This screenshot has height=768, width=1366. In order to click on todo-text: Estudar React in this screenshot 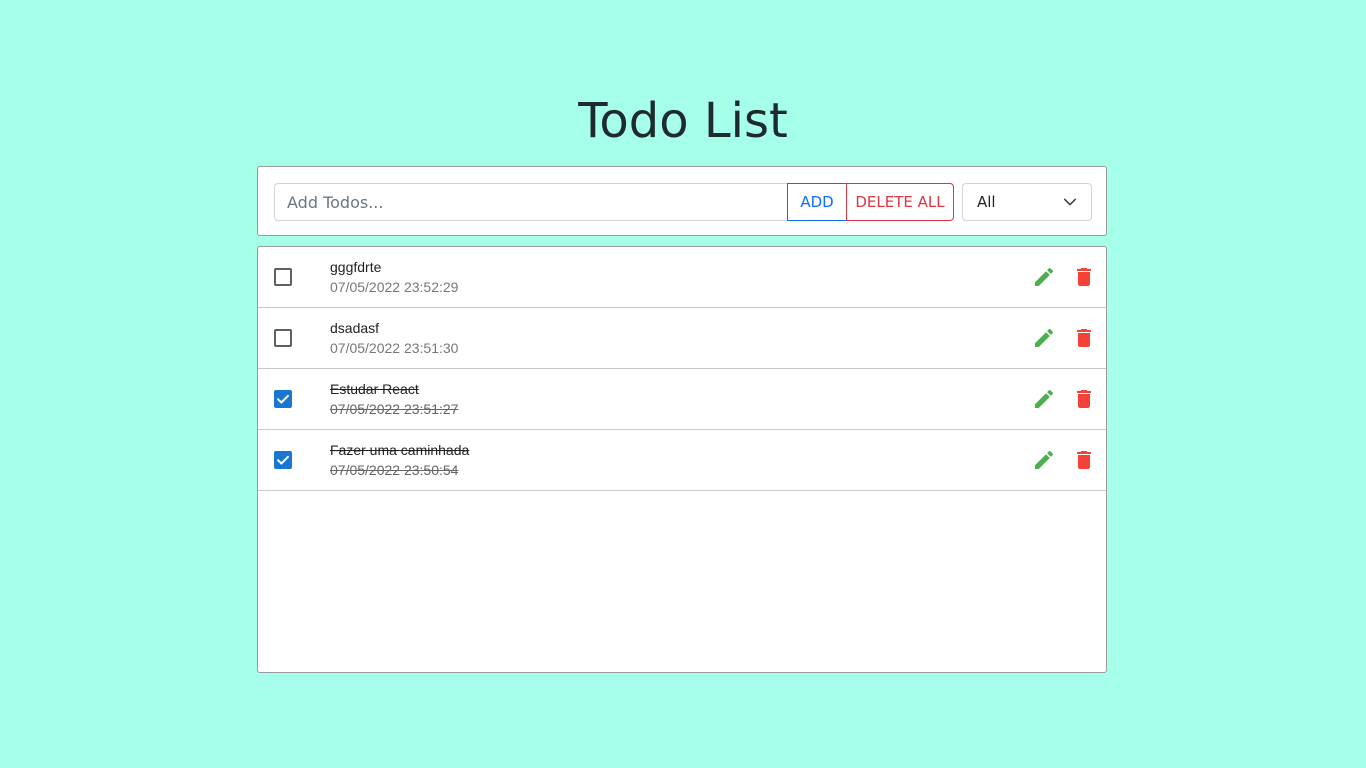, I will do `click(374, 389)`.